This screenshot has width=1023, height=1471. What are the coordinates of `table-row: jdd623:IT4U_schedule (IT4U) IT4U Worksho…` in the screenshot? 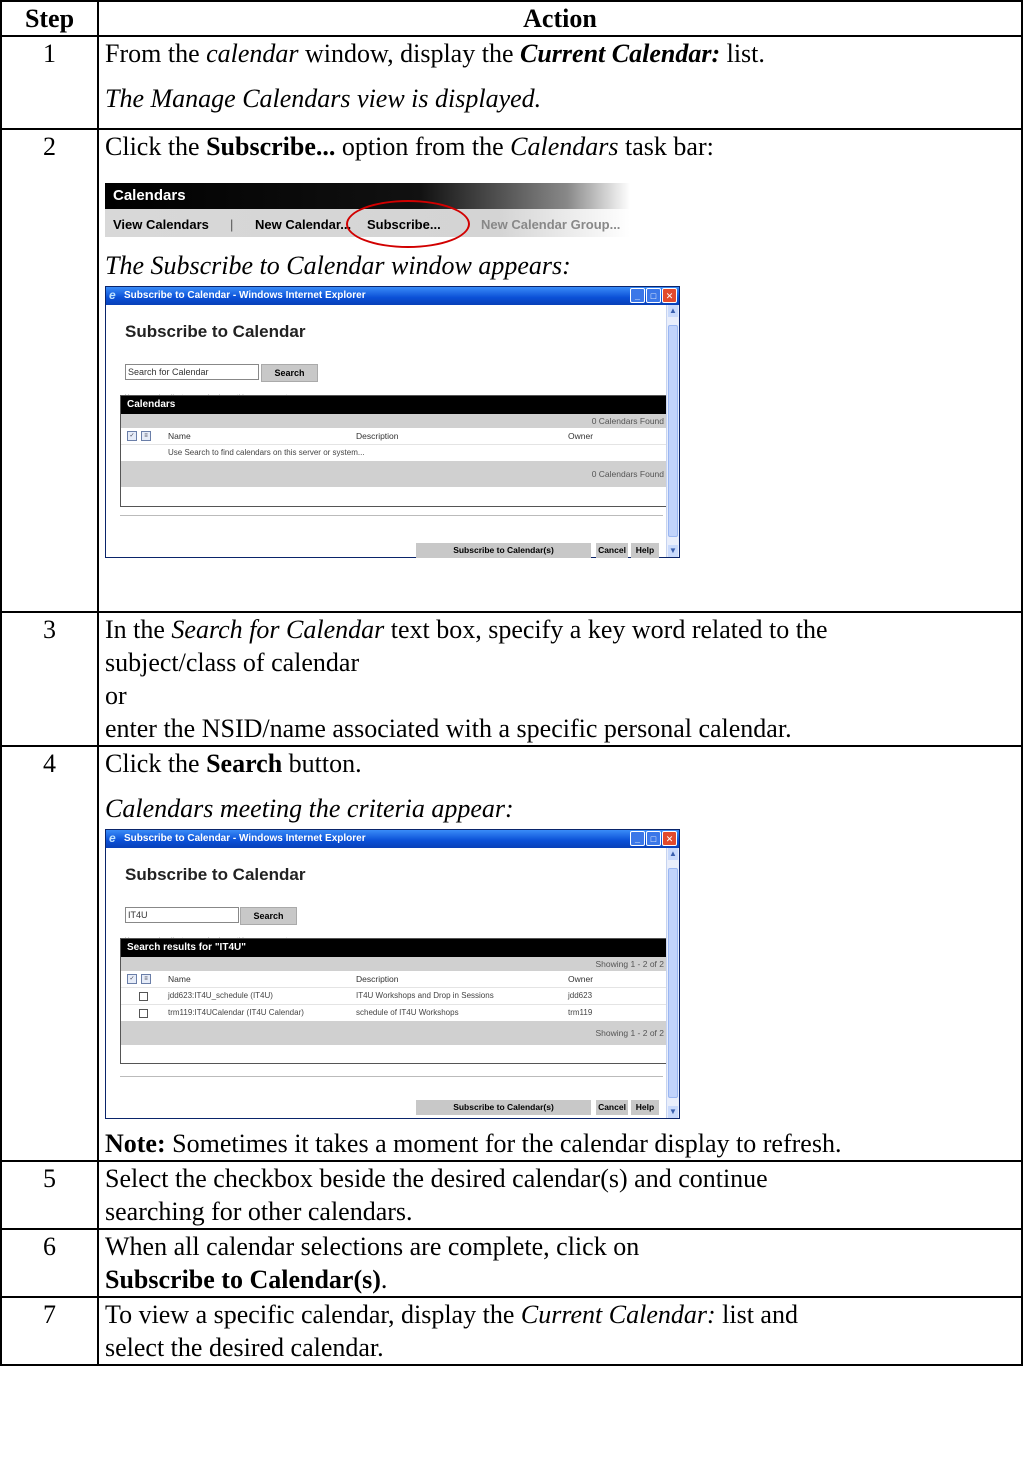 It's located at (394, 995).